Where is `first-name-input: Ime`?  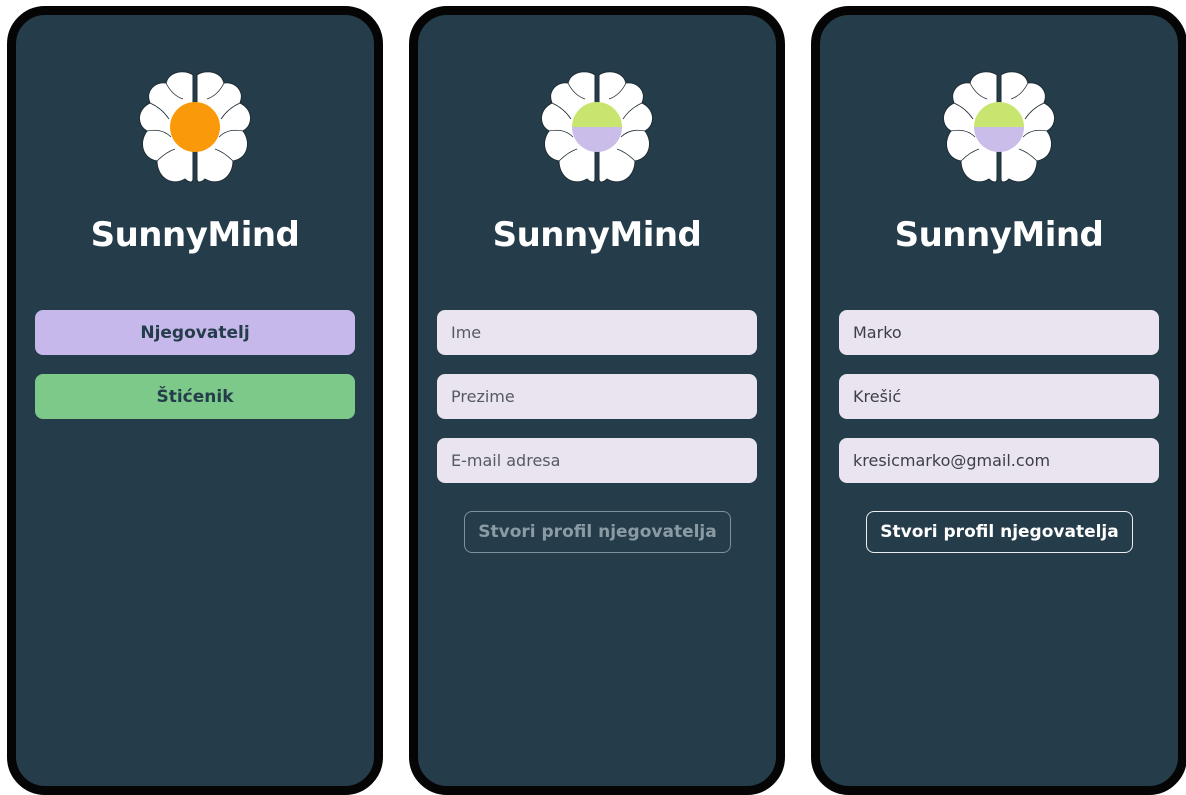
first-name-input: Ime is located at coordinates (597, 332).